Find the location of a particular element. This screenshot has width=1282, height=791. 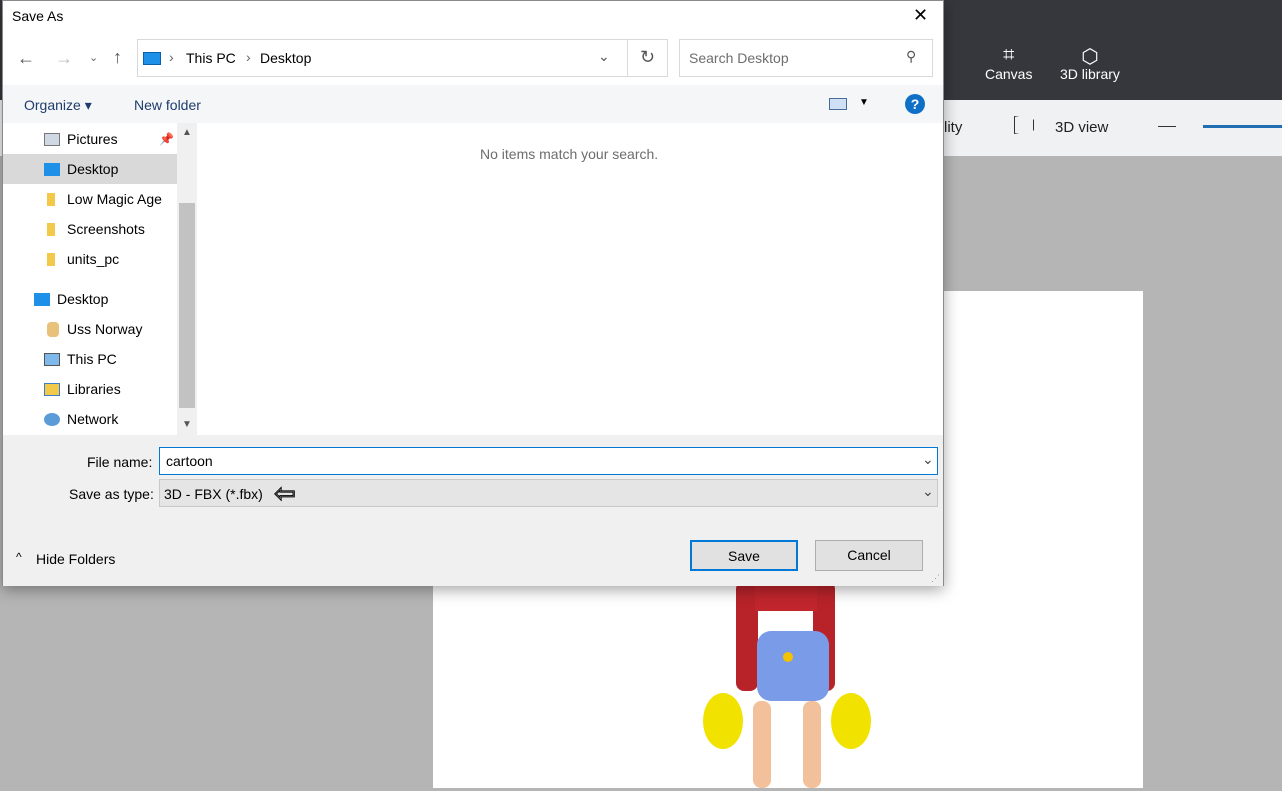

canvas-label: Canvas is located at coordinates (1009, 74).